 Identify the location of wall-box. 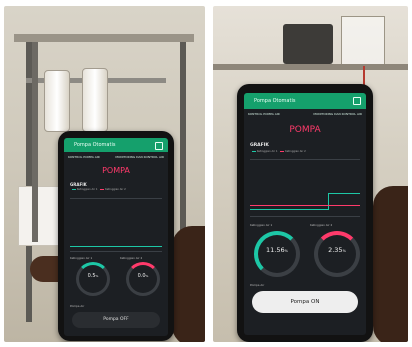
(308, 44).